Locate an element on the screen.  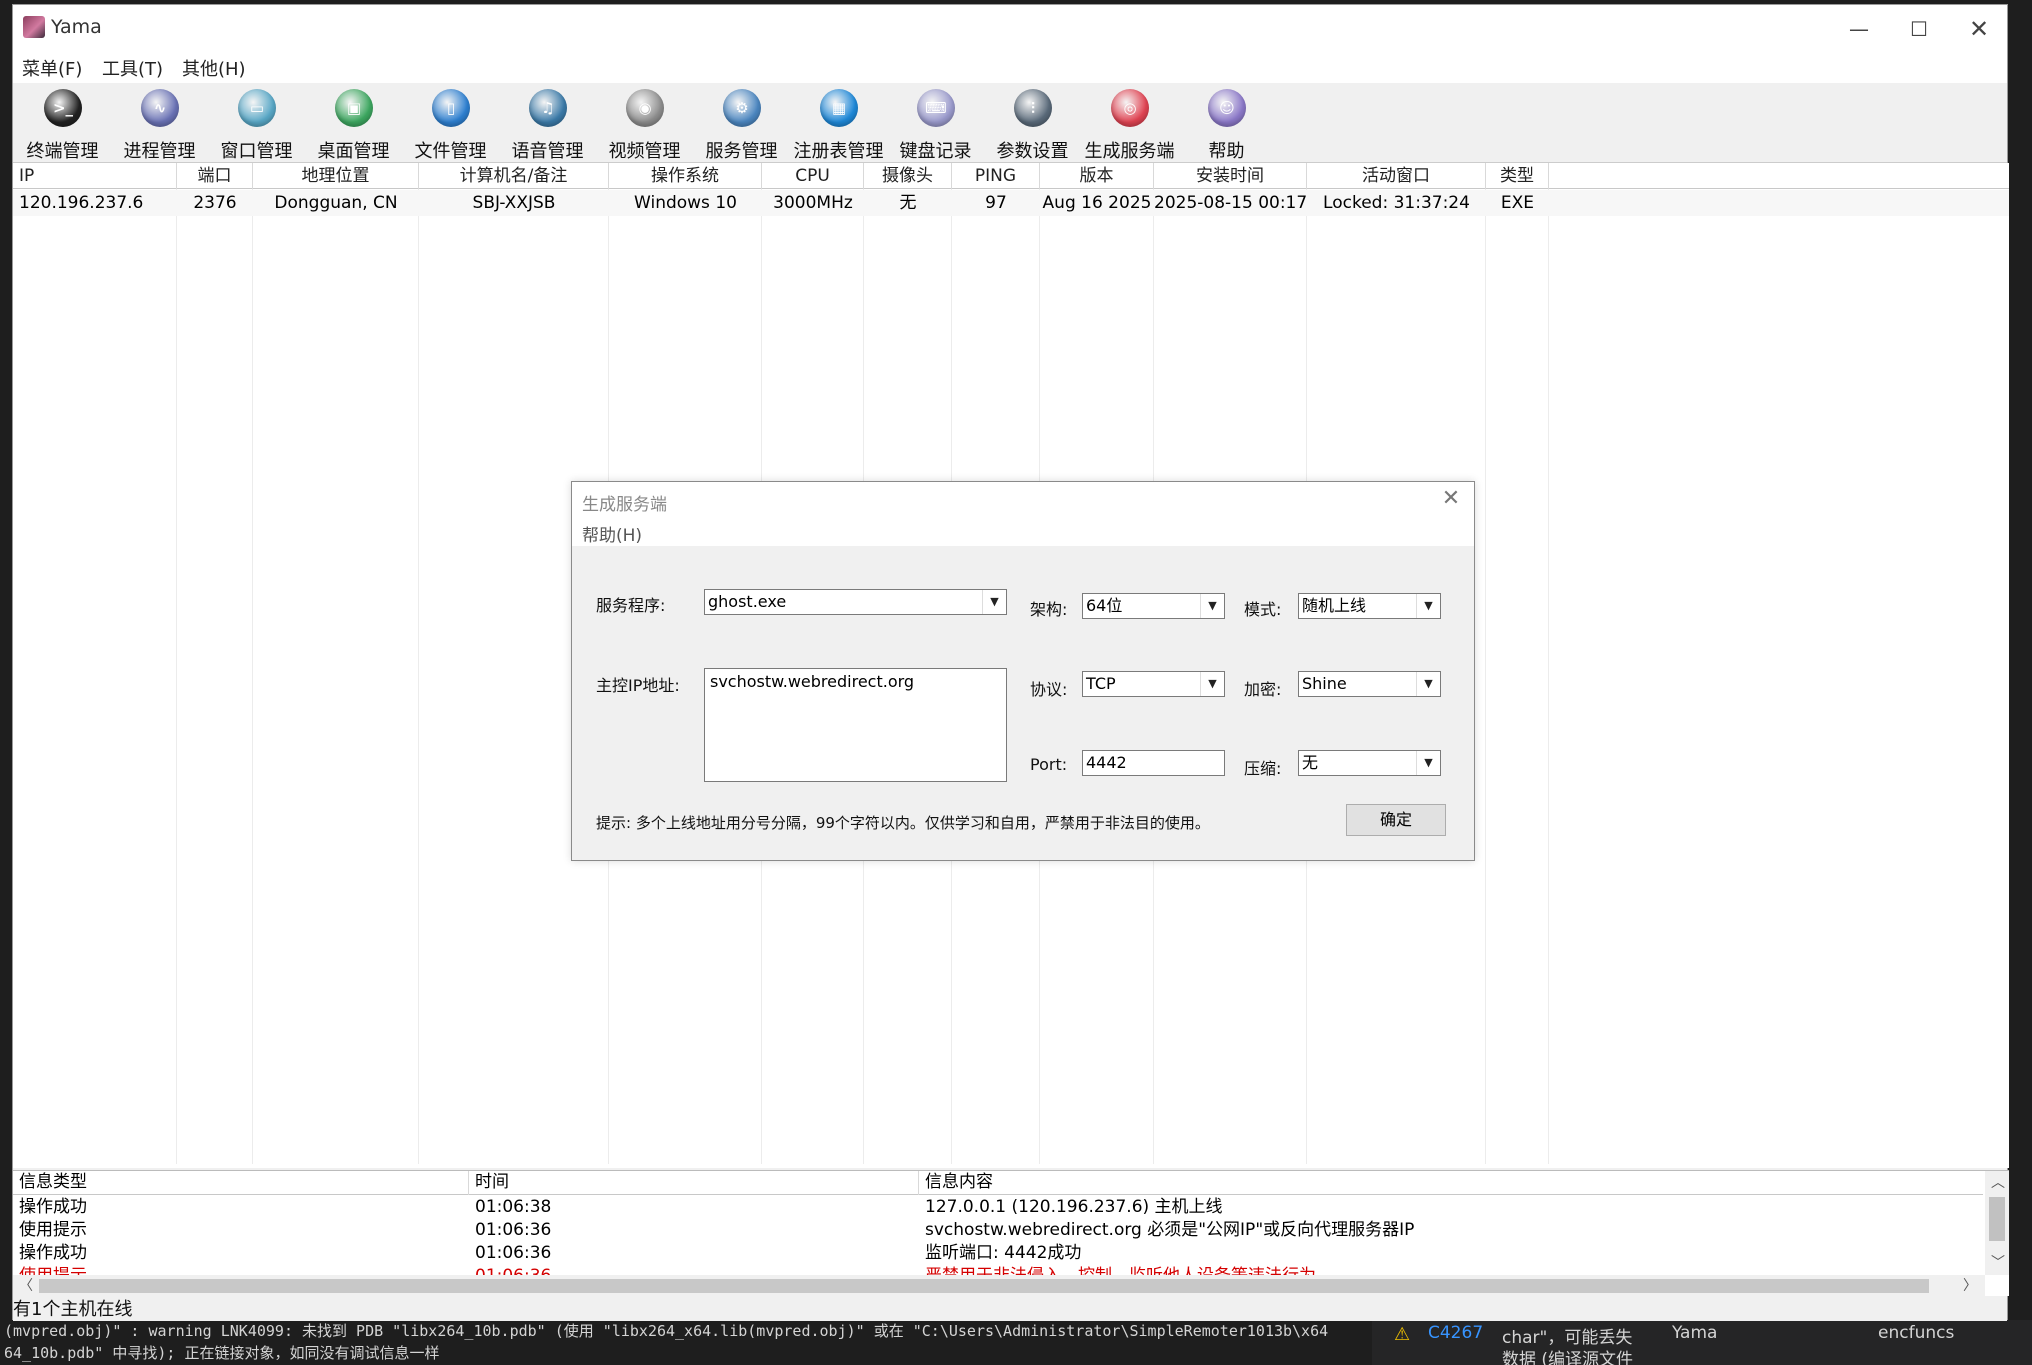
toolbar-button: ∿ 进程管理 is located at coordinates (159, 123).